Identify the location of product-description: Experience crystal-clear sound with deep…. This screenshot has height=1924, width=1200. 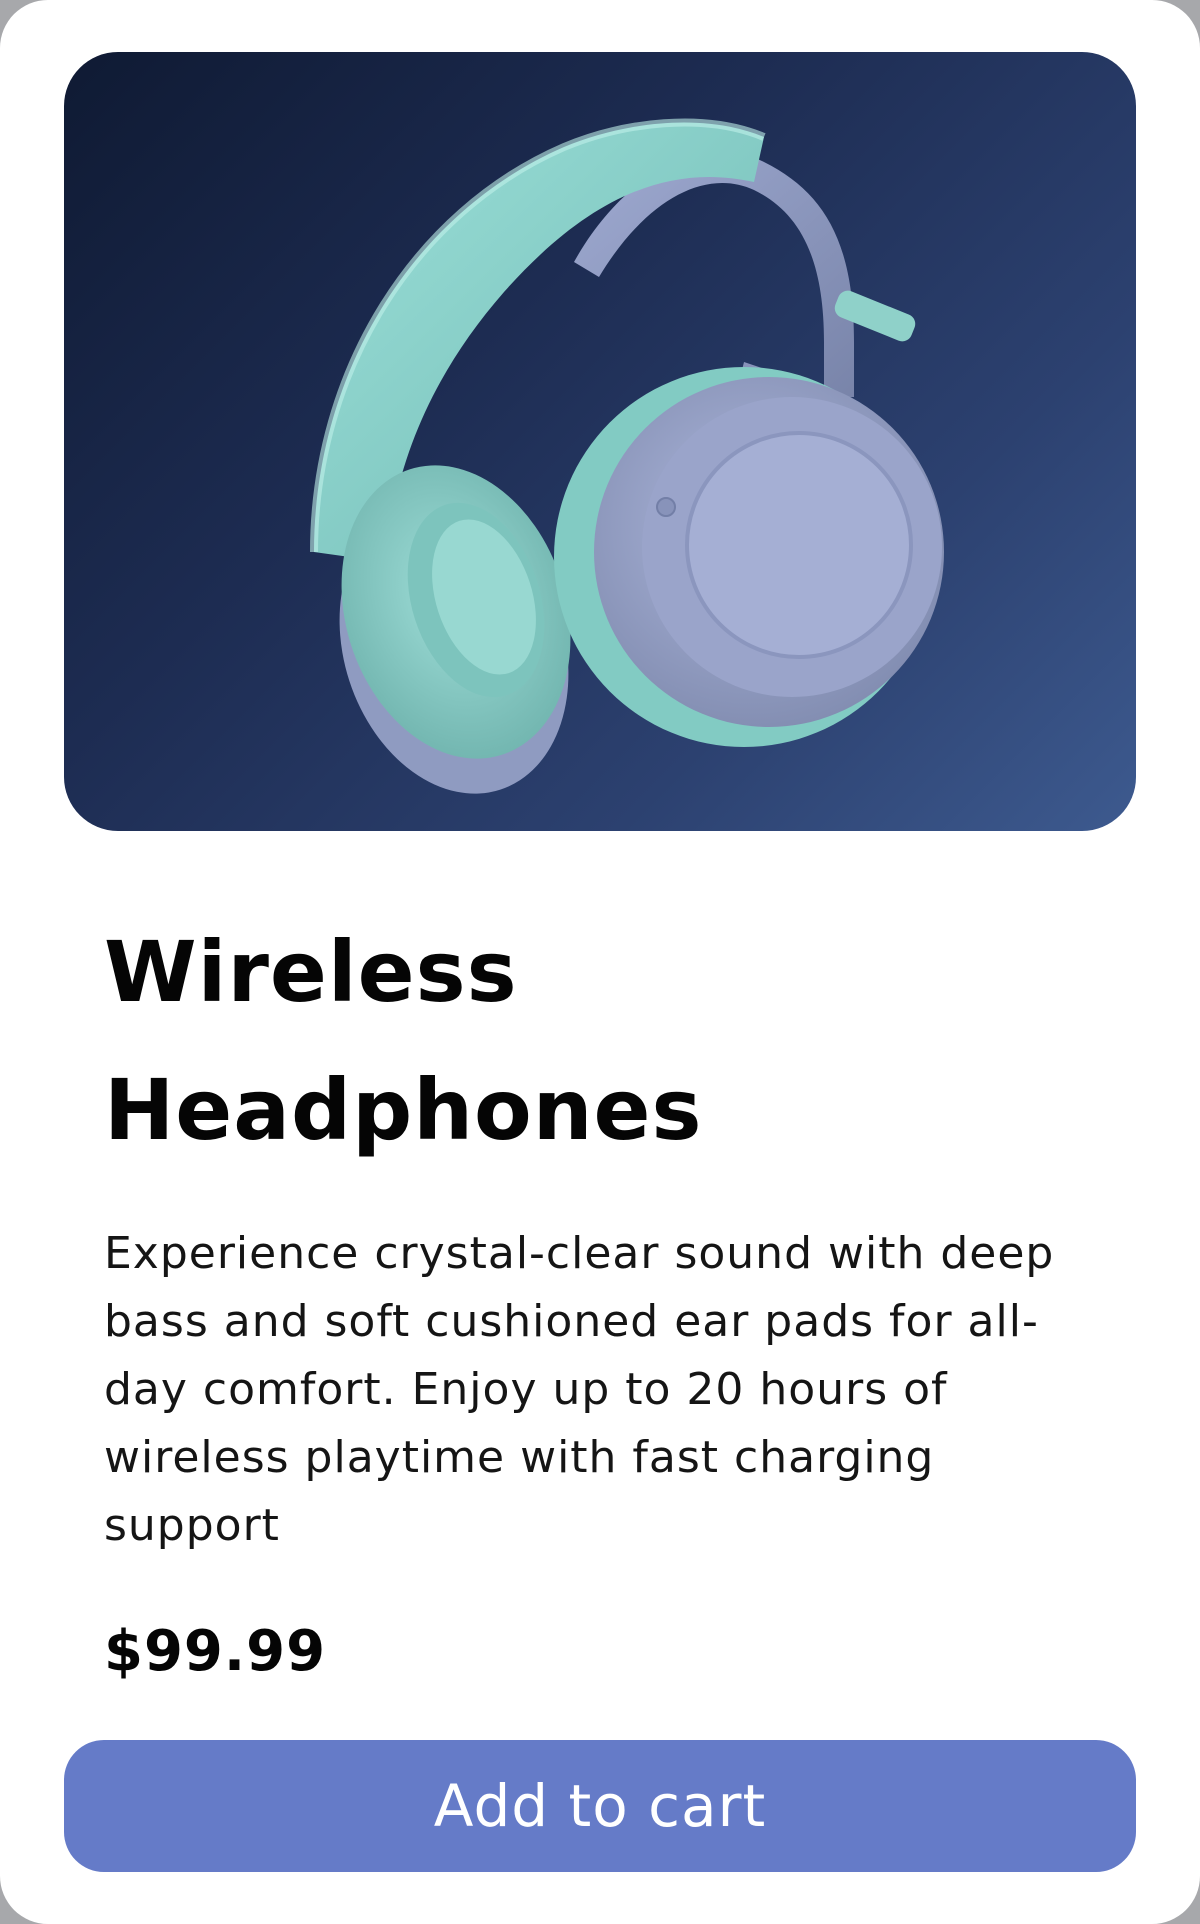
(579, 1389).